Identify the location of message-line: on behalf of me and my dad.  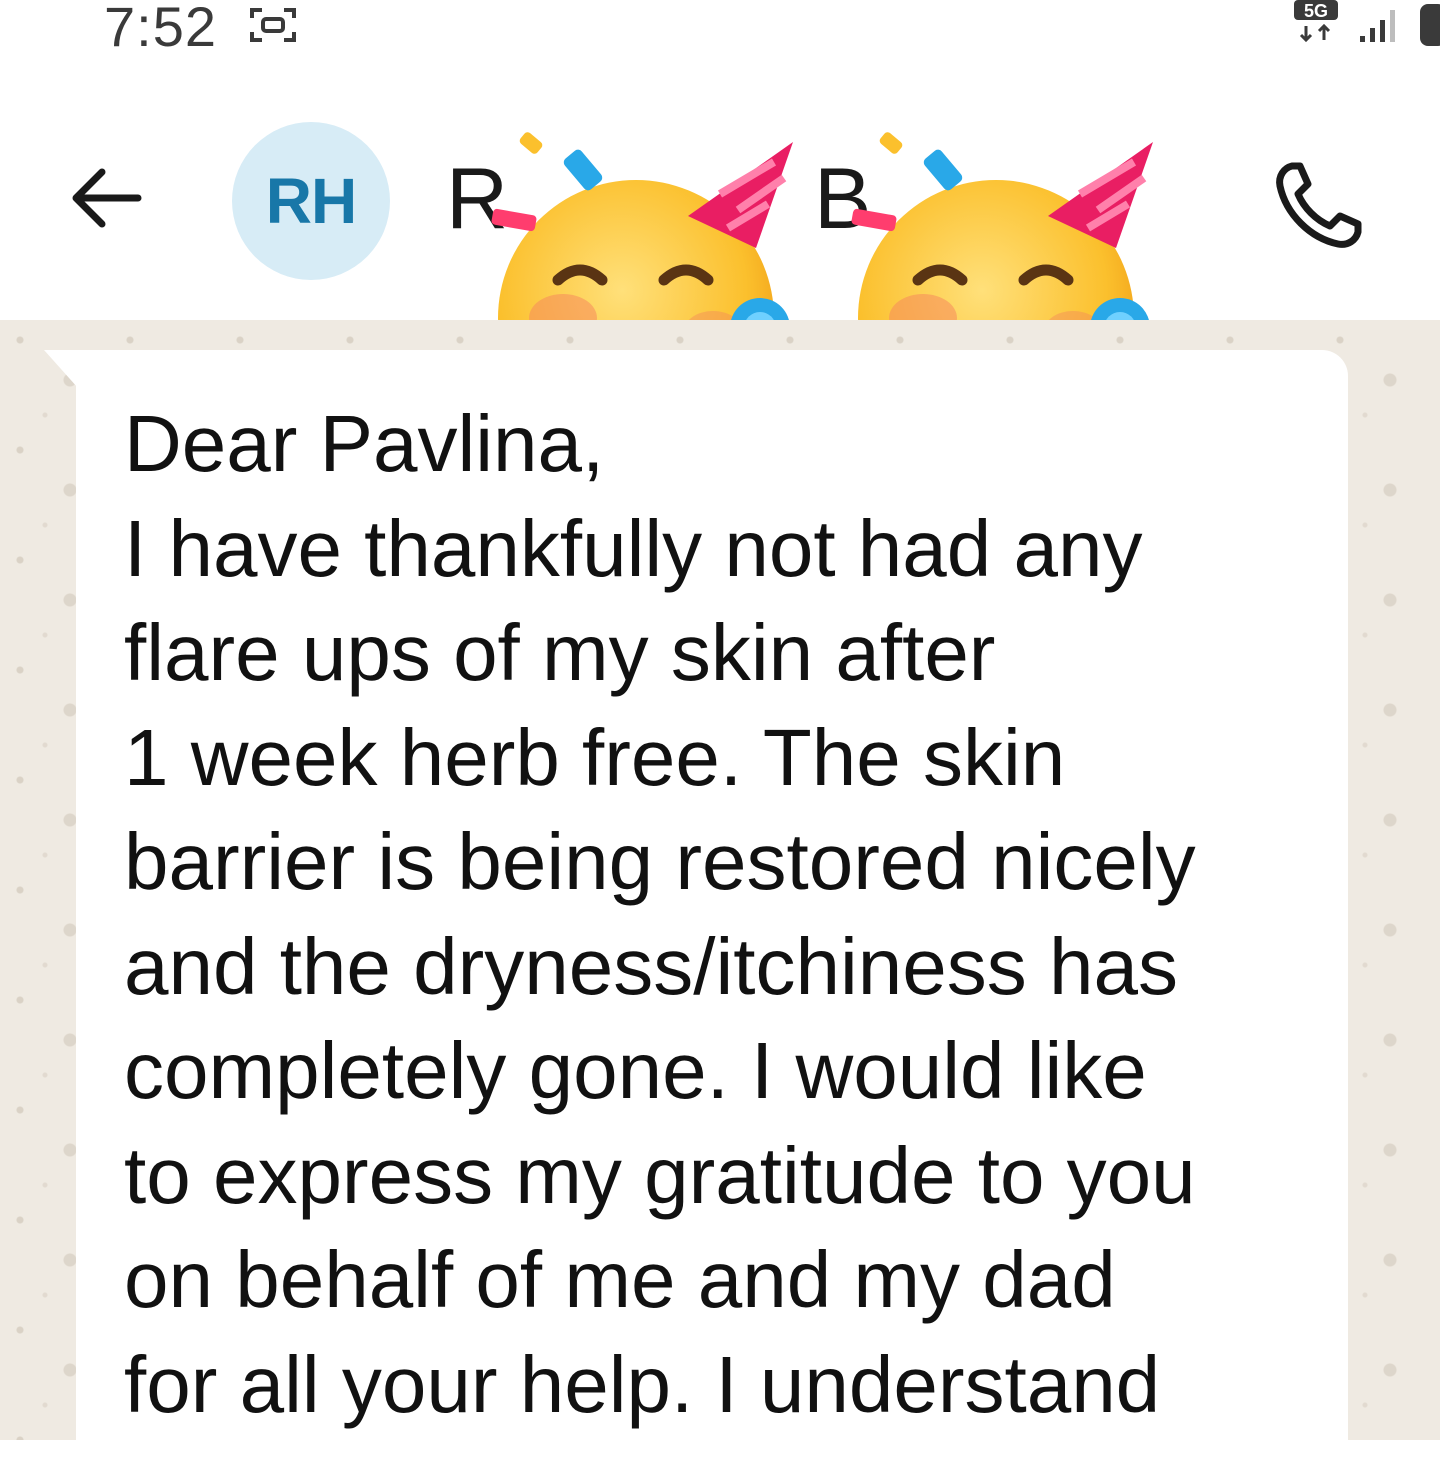
(620, 1279).